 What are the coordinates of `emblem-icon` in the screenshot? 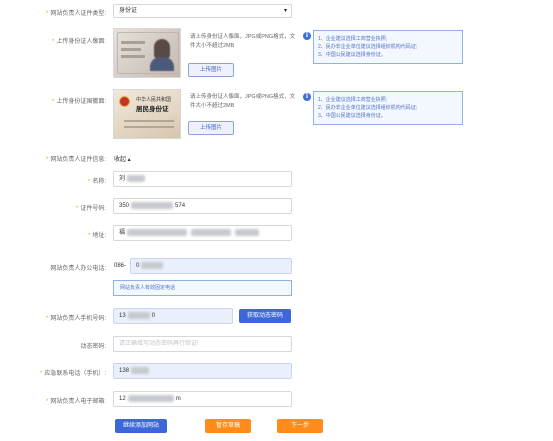 It's located at (124, 101).